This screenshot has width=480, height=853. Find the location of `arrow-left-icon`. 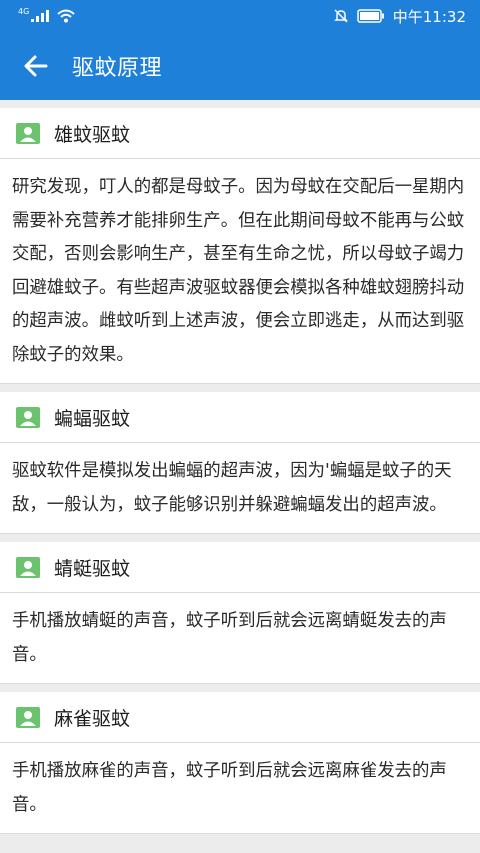

arrow-left-icon is located at coordinates (36, 66).